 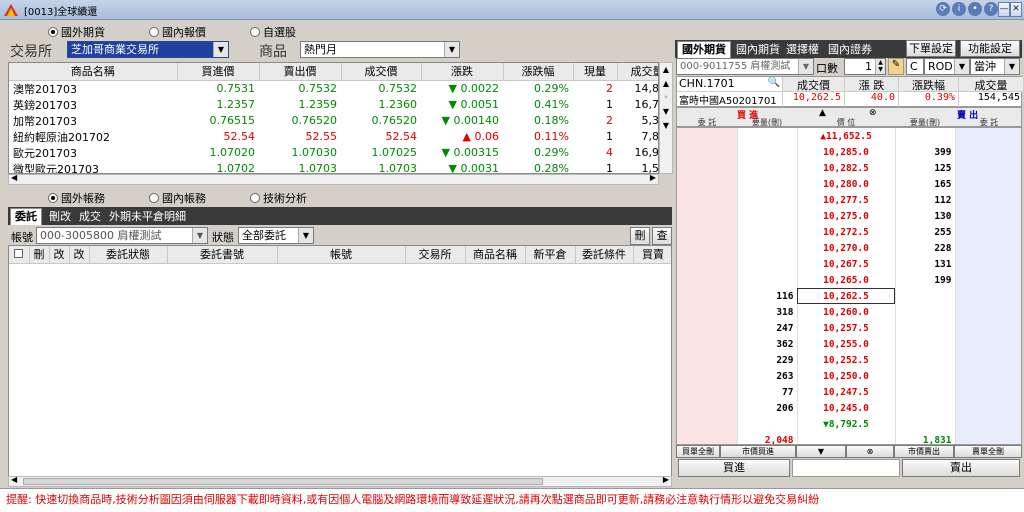 I want to click on scroll-left-icon: ◀, so click(x=14, y=479).